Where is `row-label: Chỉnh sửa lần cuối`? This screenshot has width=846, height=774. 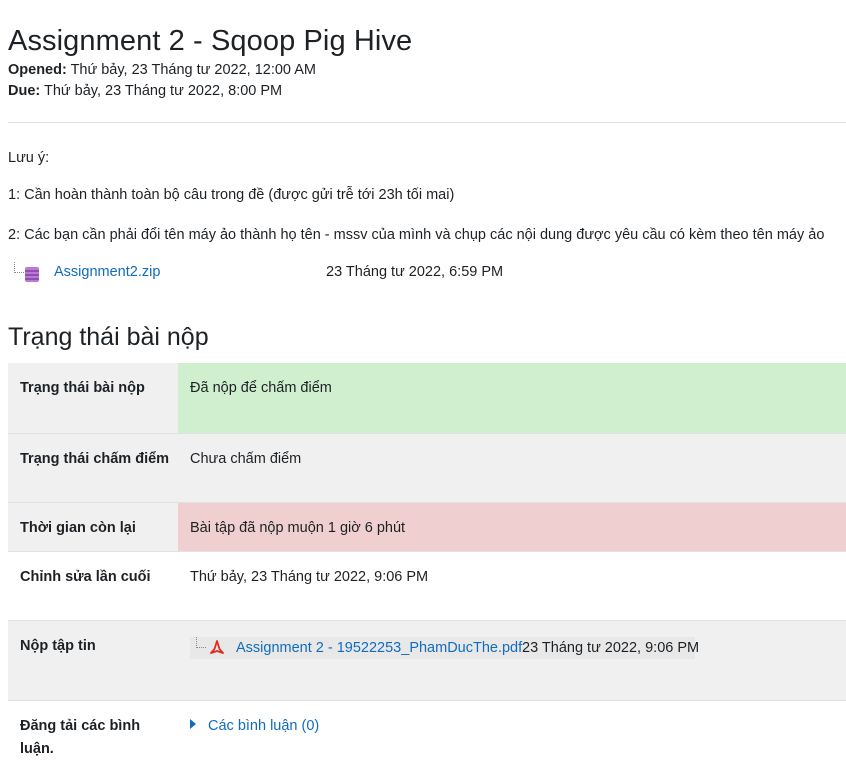
row-label: Chỉnh sửa lần cuối is located at coordinates (93, 585).